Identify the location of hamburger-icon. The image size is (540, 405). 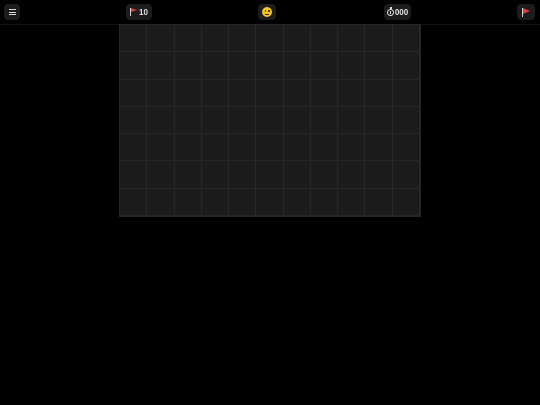
(12, 12).